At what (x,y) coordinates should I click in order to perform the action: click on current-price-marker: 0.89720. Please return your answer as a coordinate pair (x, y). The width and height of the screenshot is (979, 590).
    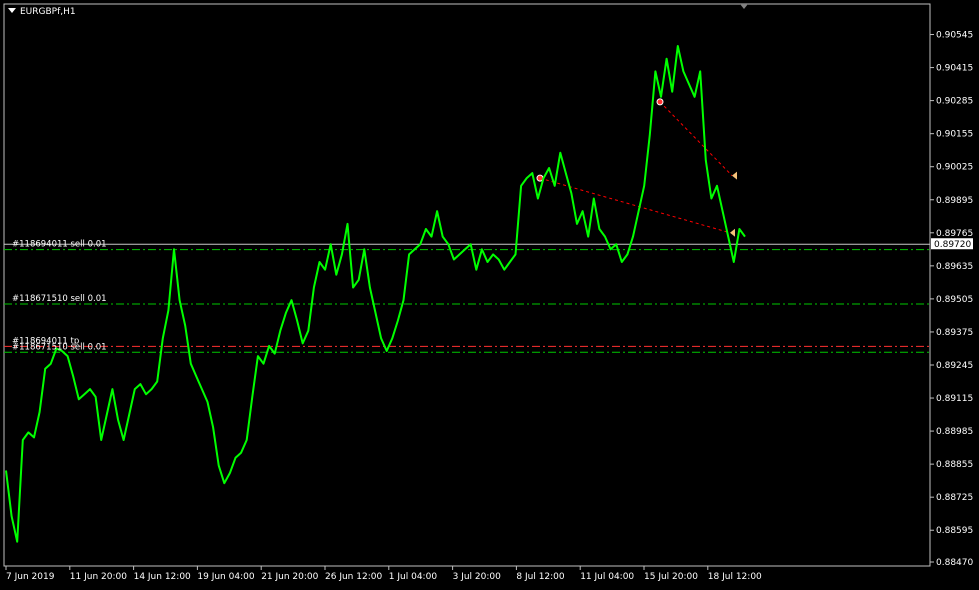
    Looking at the image, I should click on (952, 244).